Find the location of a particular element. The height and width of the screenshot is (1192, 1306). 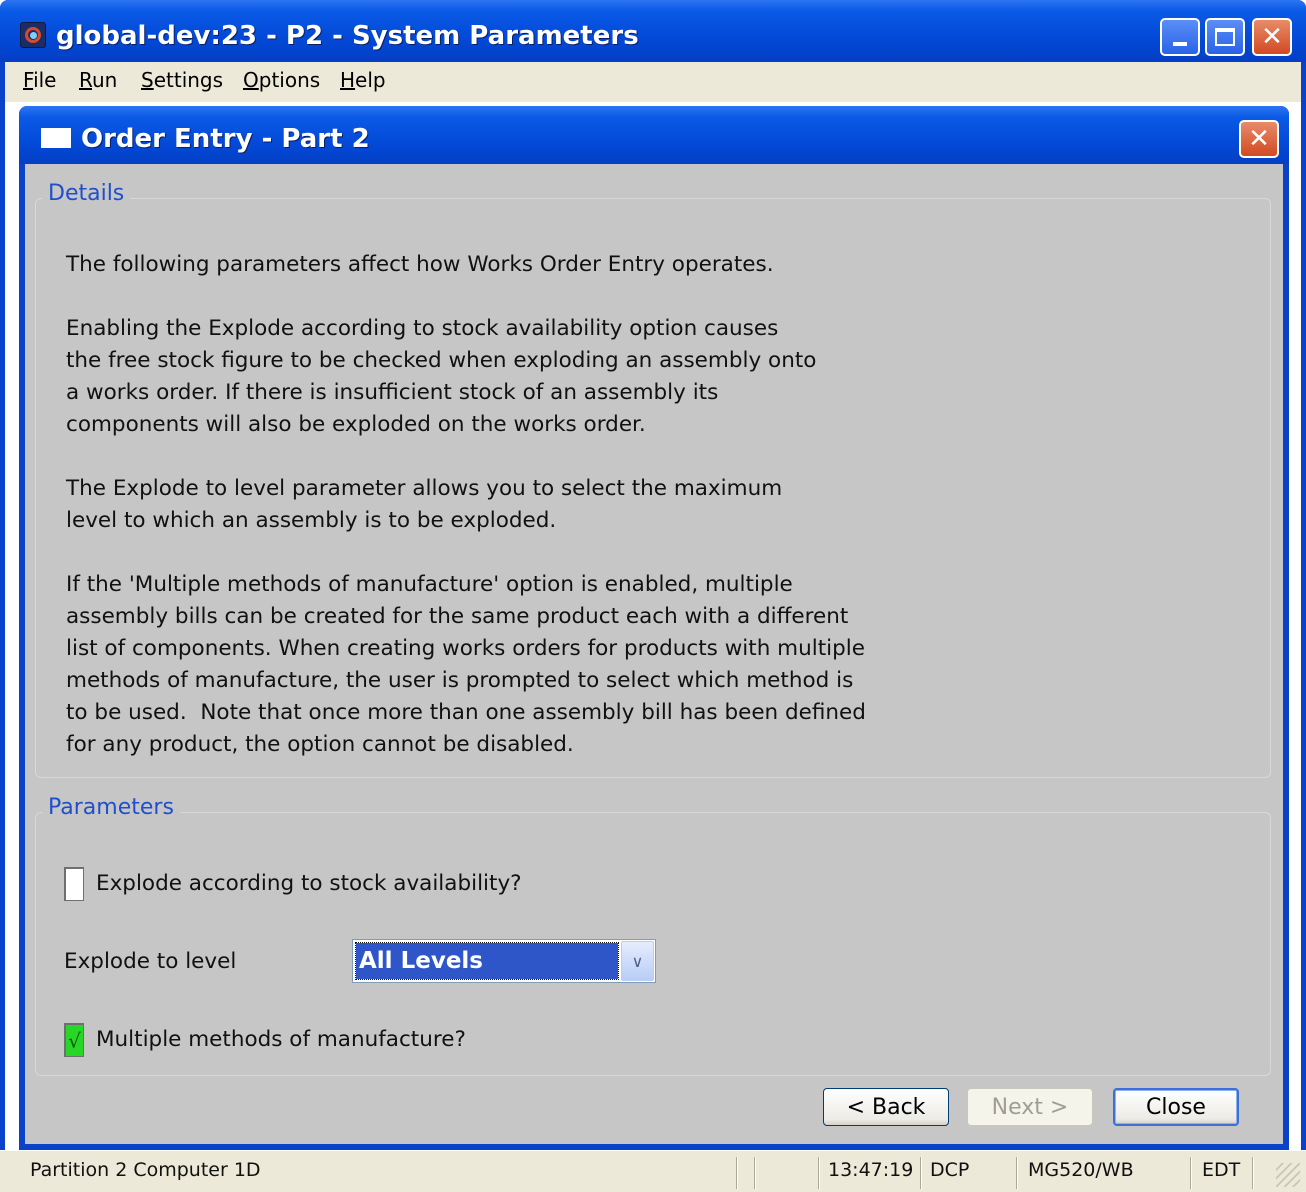

menu-bar: File Run Settings Options Help is located at coordinates (653, 82).